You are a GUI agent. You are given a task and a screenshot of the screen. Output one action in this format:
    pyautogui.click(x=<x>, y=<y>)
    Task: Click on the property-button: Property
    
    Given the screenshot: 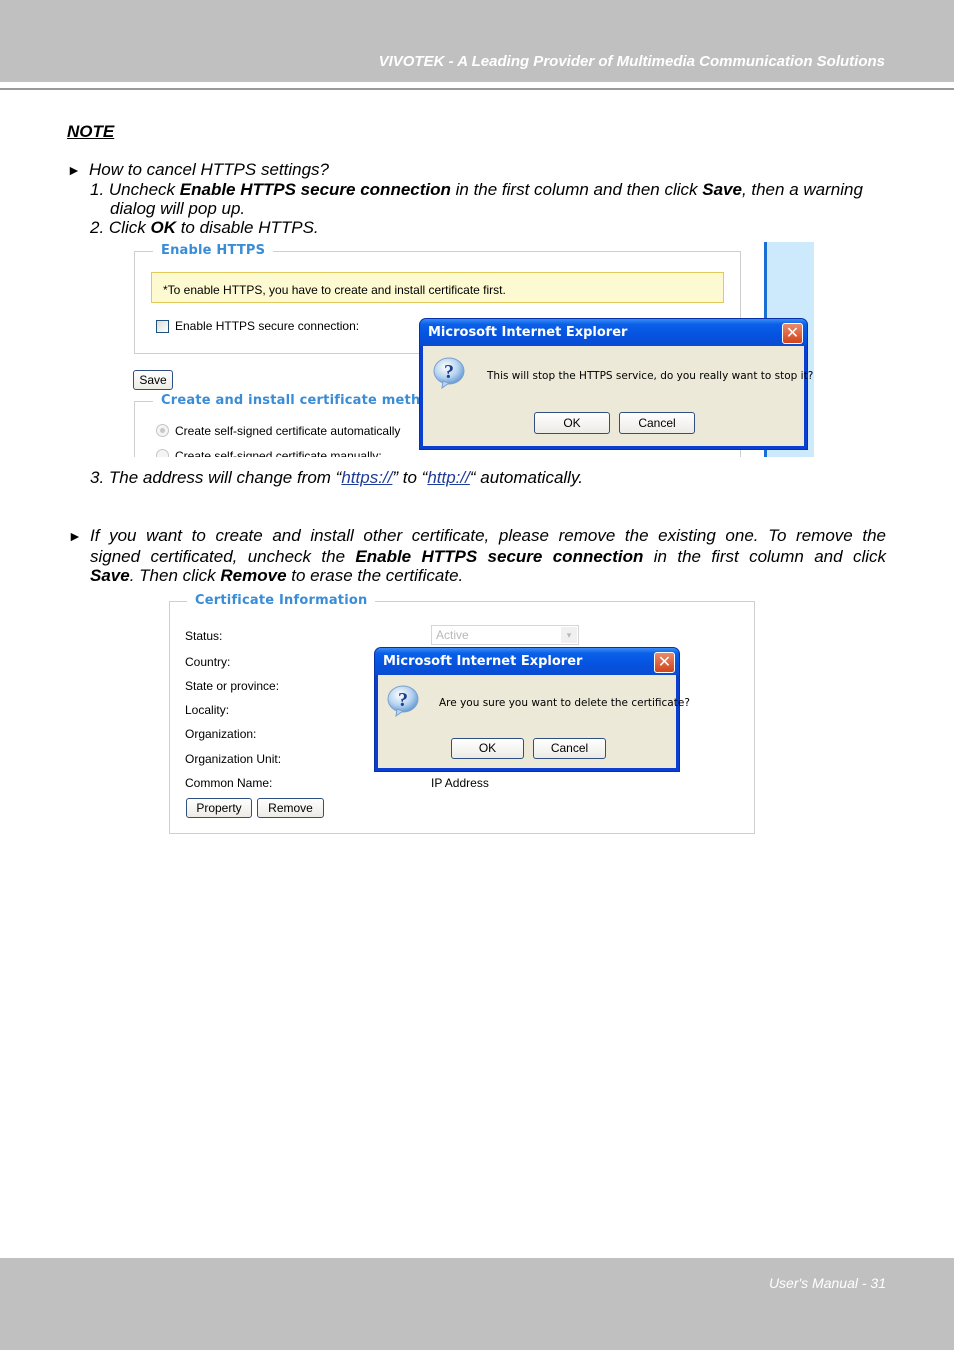 What is the action you would take?
    pyautogui.click(x=219, y=808)
    